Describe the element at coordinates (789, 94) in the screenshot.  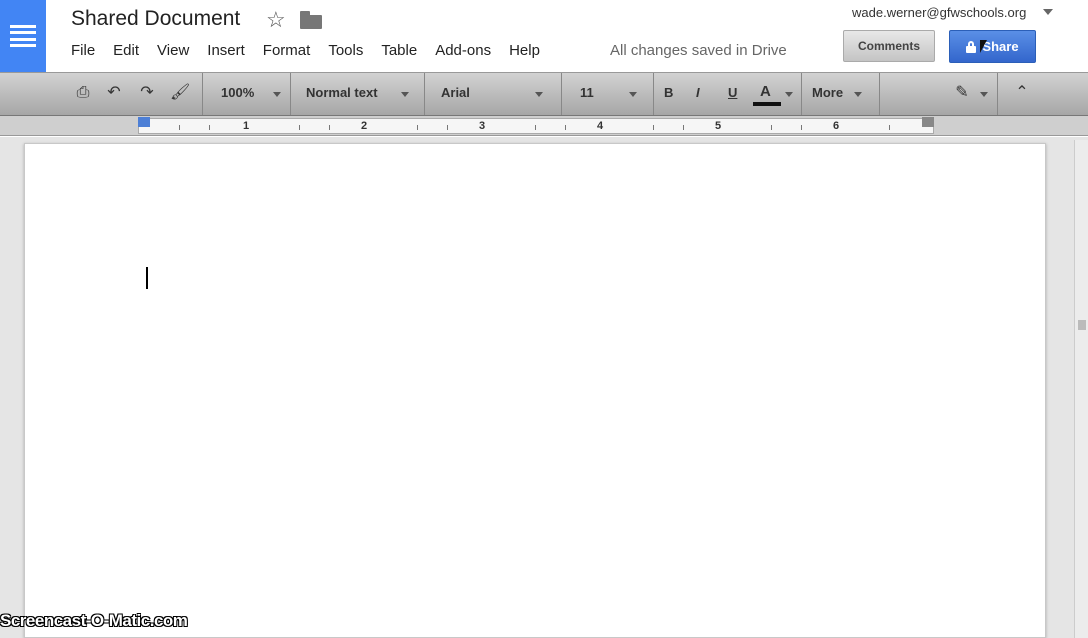
I see `text-color-caret-icon` at that location.